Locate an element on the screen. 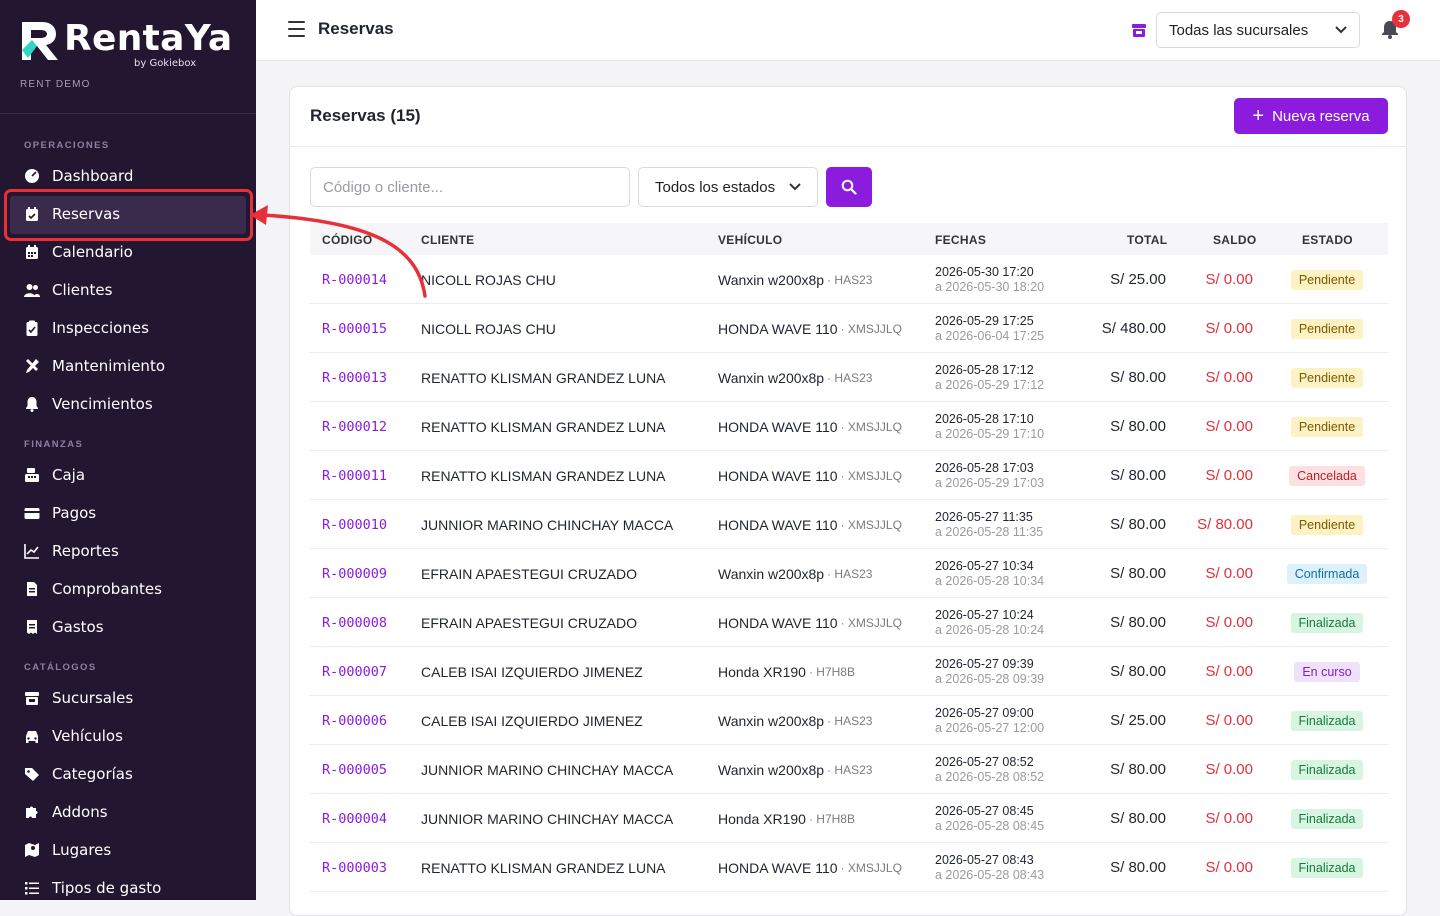 The width and height of the screenshot is (1440, 916). sidebar-item-dashboard: Dashboard is located at coordinates (134, 176).